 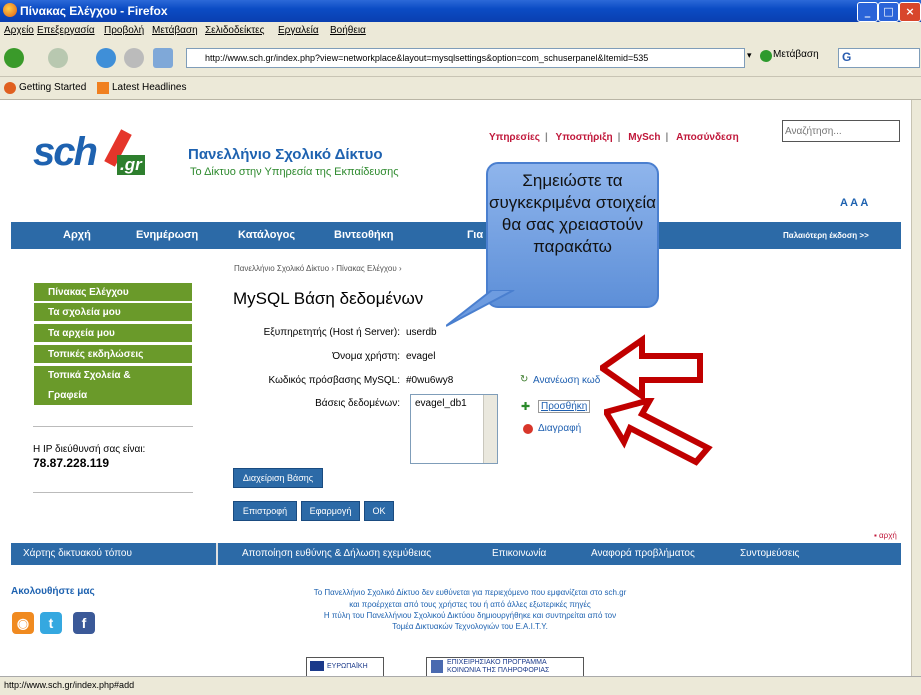 I want to click on go-button: Μετάβαση, so click(x=796, y=54).